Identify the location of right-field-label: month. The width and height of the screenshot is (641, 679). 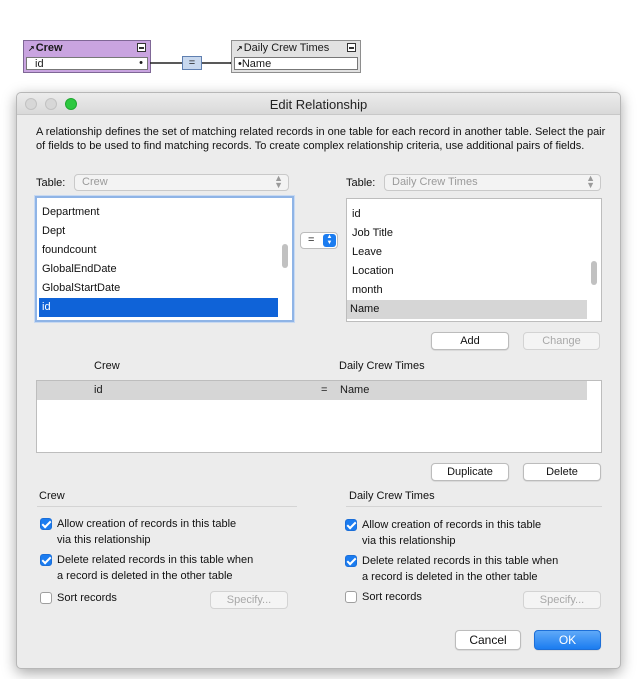
(367, 290).